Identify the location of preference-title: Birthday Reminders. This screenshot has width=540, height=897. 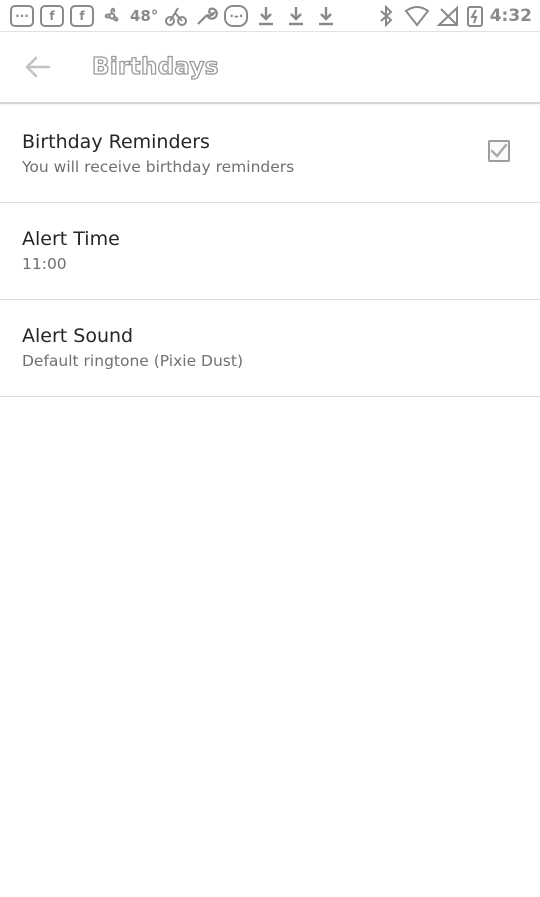
(116, 141).